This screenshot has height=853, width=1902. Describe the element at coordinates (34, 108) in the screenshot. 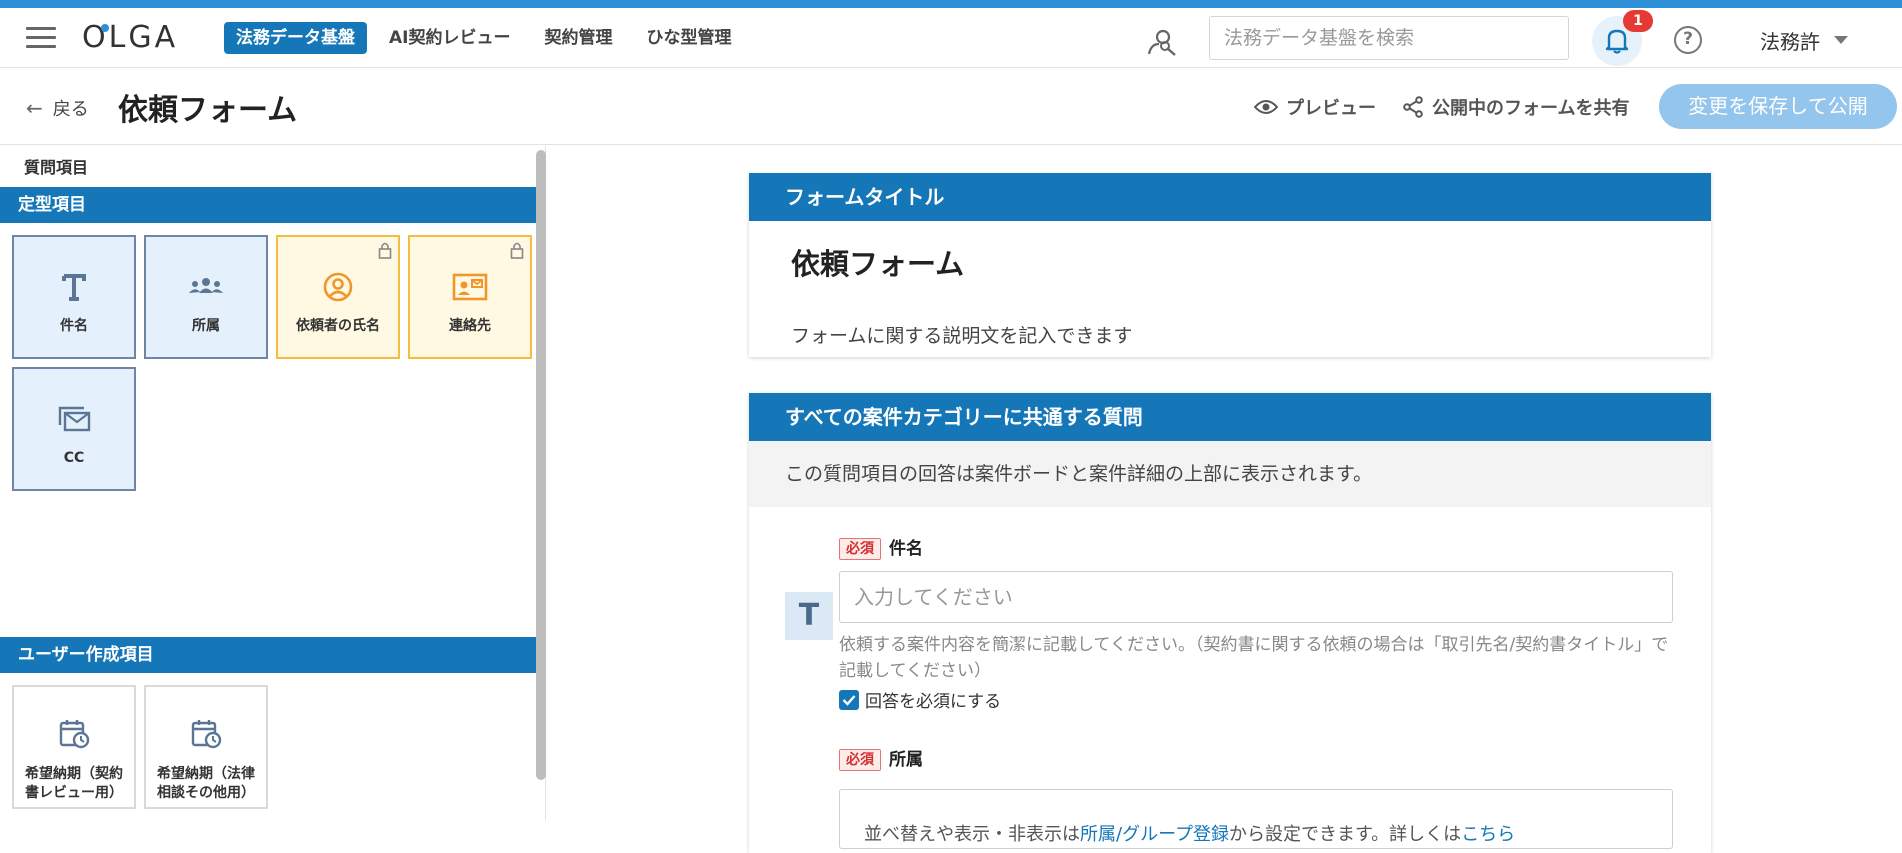

I see `arrow-left-icon: ←` at that location.